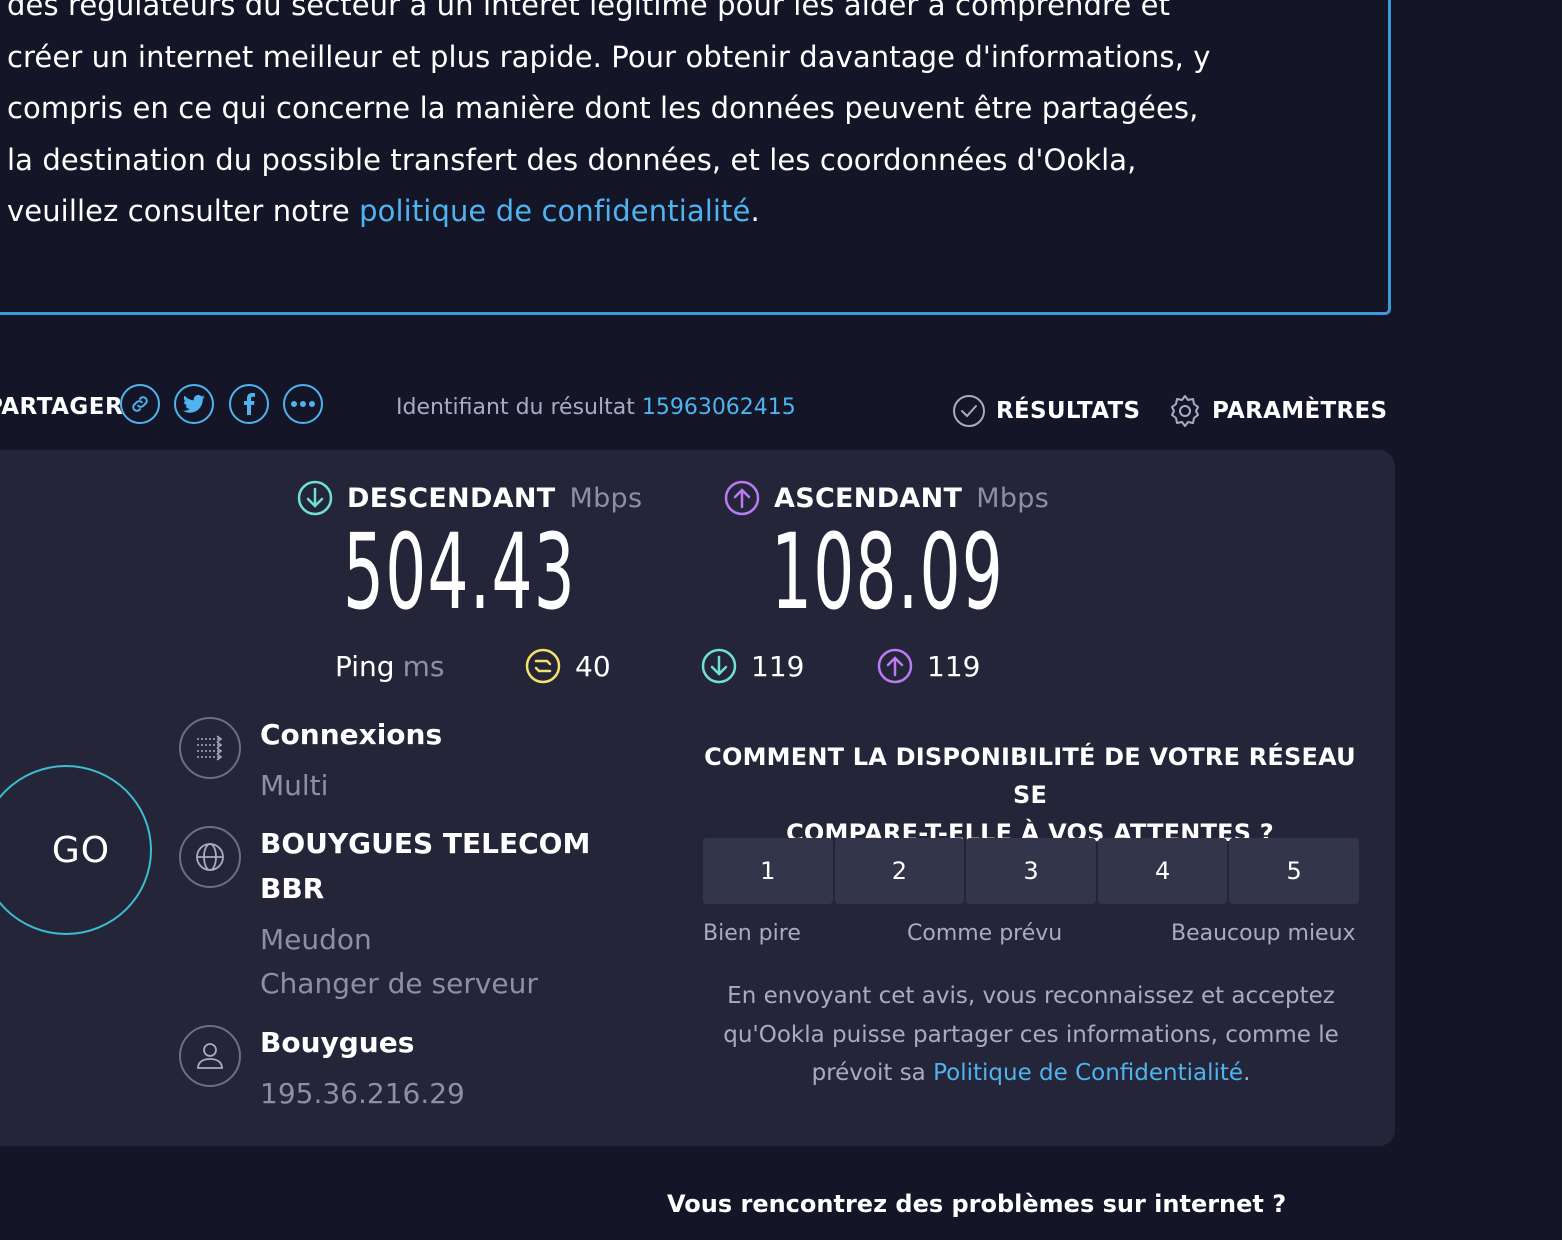 Image resolution: width=1562 pixels, height=1240 pixels. What do you see at coordinates (316, 939) in the screenshot?
I see `server-location: Meudon` at bounding box center [316, 939].